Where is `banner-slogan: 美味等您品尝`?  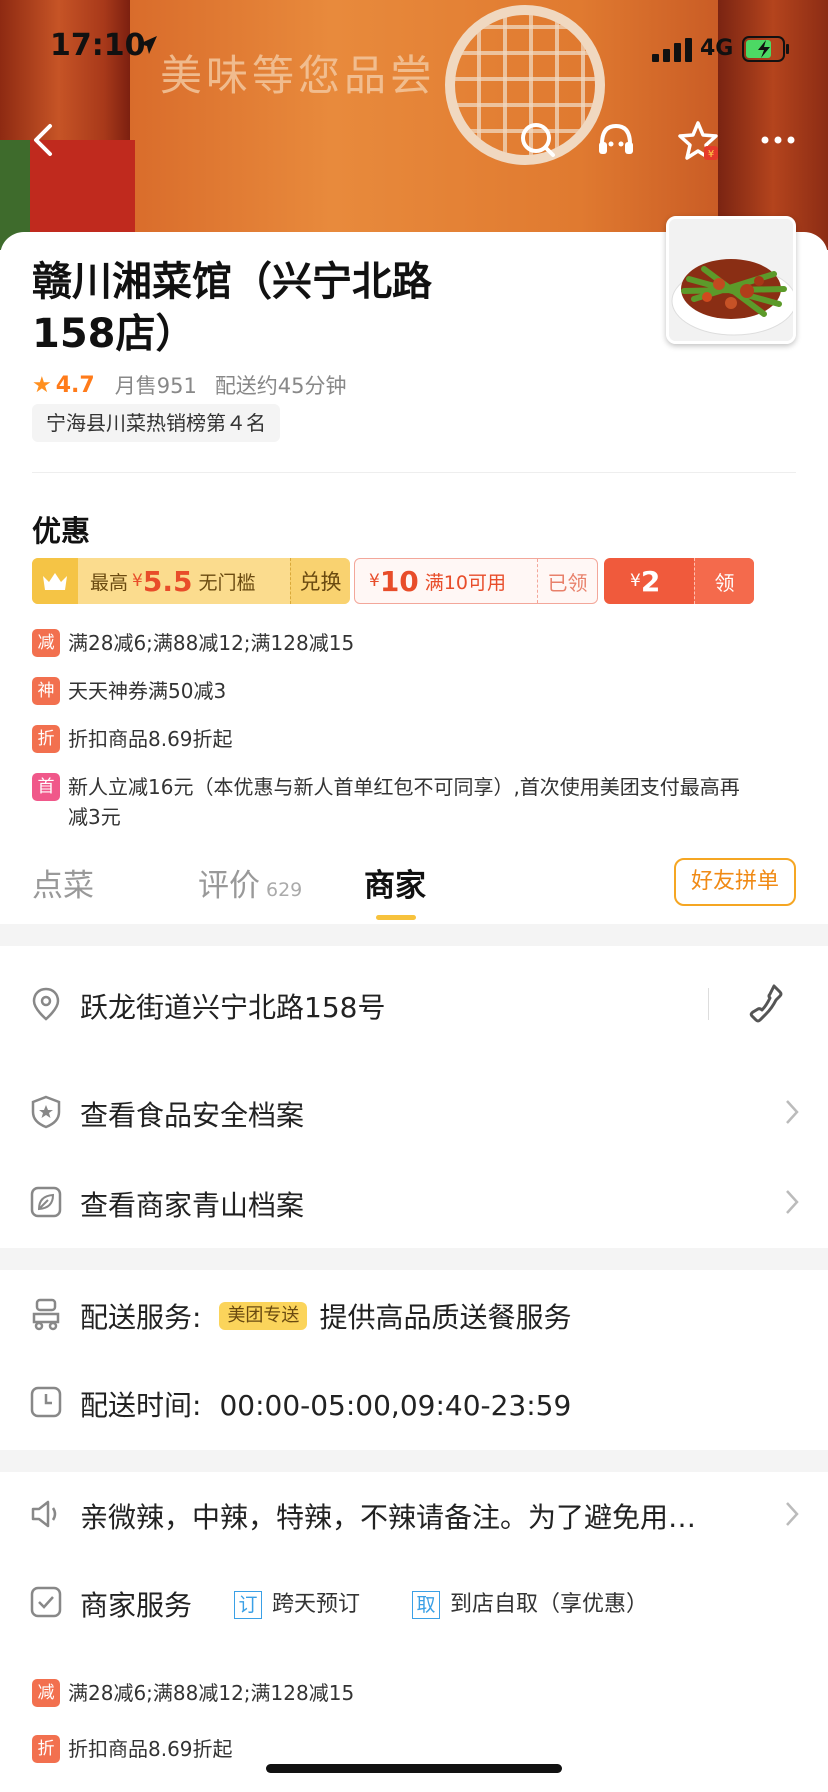
banner-slogan: 美味等您品尝 is located at coordinates (298, 75).